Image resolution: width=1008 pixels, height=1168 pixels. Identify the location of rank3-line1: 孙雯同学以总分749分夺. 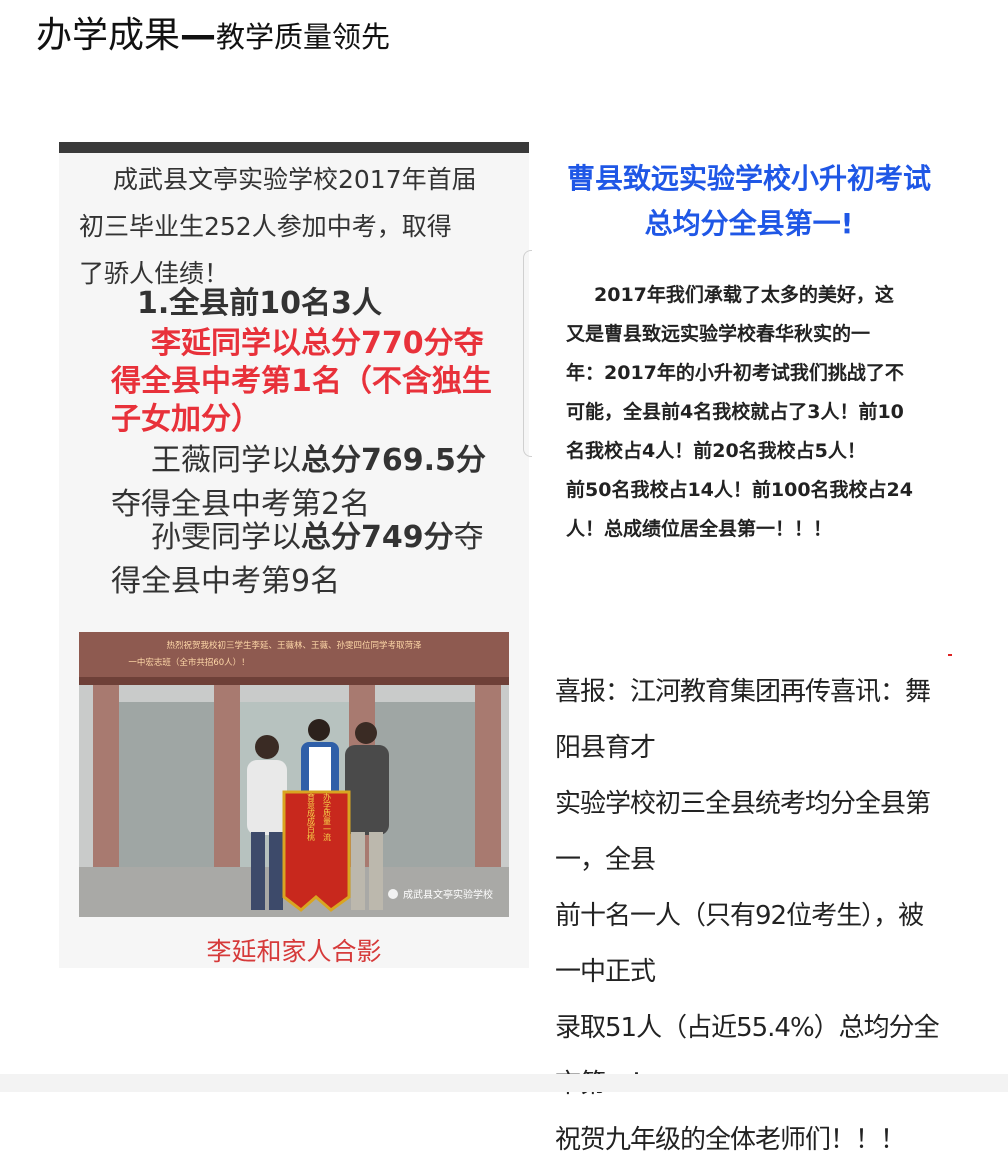
(316, 538).